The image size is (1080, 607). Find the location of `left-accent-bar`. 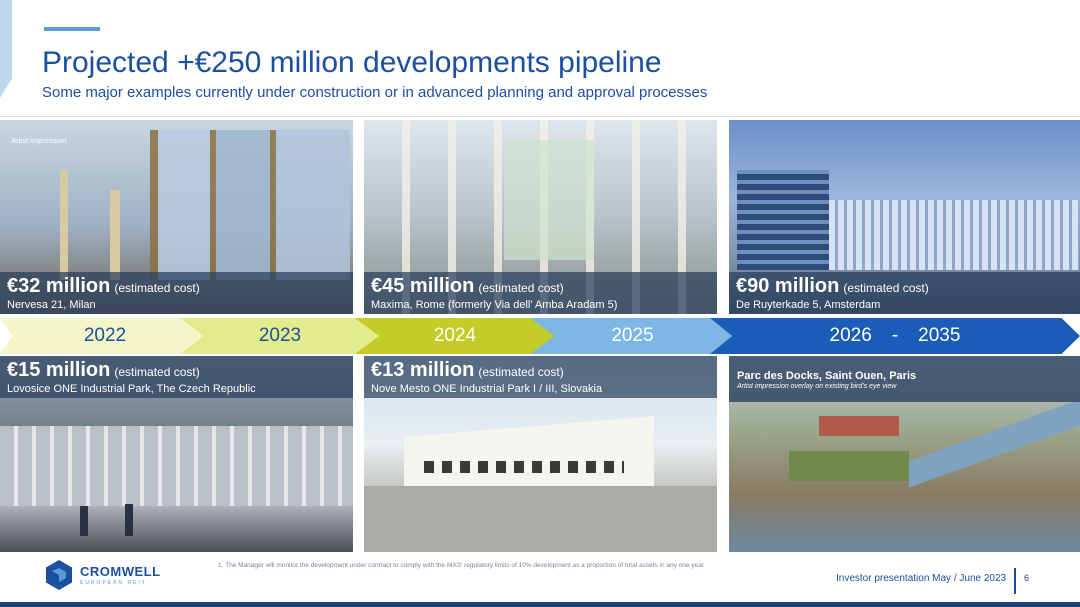

left-accent-bar is located at coordinates (6, 49).